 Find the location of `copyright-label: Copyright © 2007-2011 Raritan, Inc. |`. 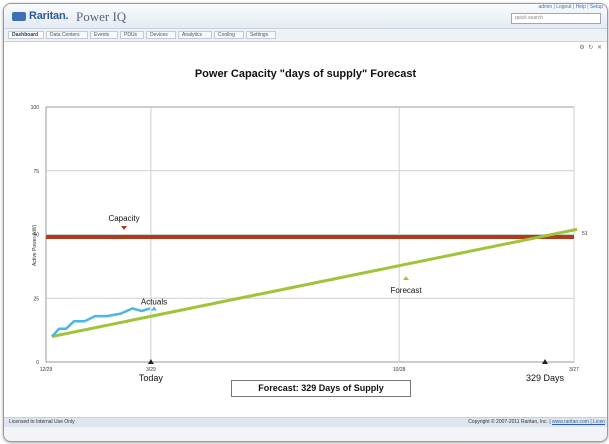

copyright-label: Copyright © 2007-2011 Raritan, Inc. | is located at coordinates (509, 422).